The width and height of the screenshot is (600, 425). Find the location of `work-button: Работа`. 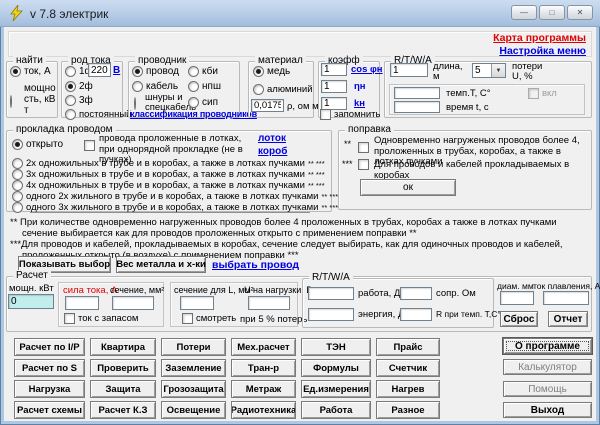

work-button: Работа is located at coordinates (336, 410).